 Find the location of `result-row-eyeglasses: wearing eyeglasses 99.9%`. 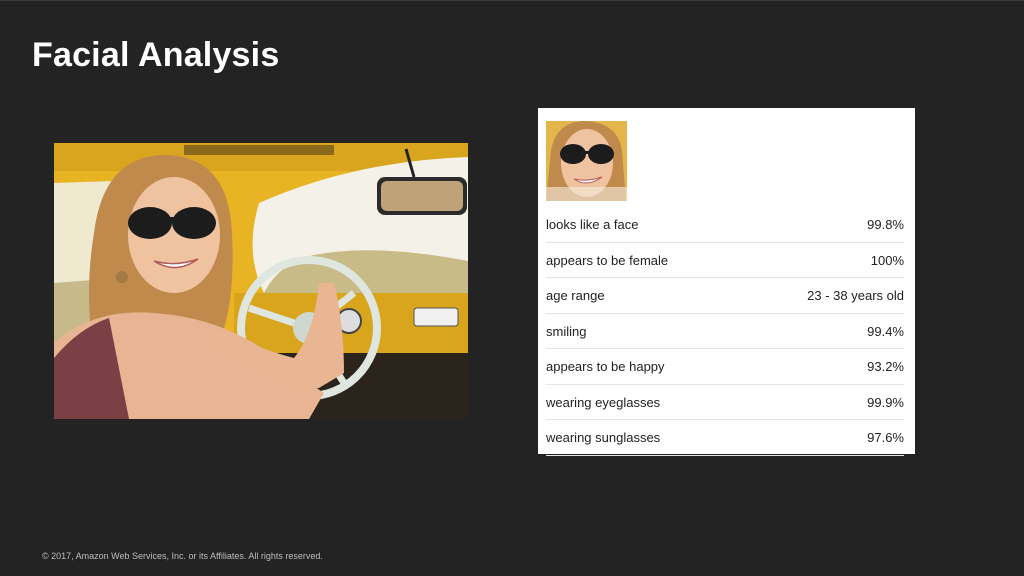

result-row-eyeglasses: wearing eyeglasses 99.9% is located at coordinates (725, 402).